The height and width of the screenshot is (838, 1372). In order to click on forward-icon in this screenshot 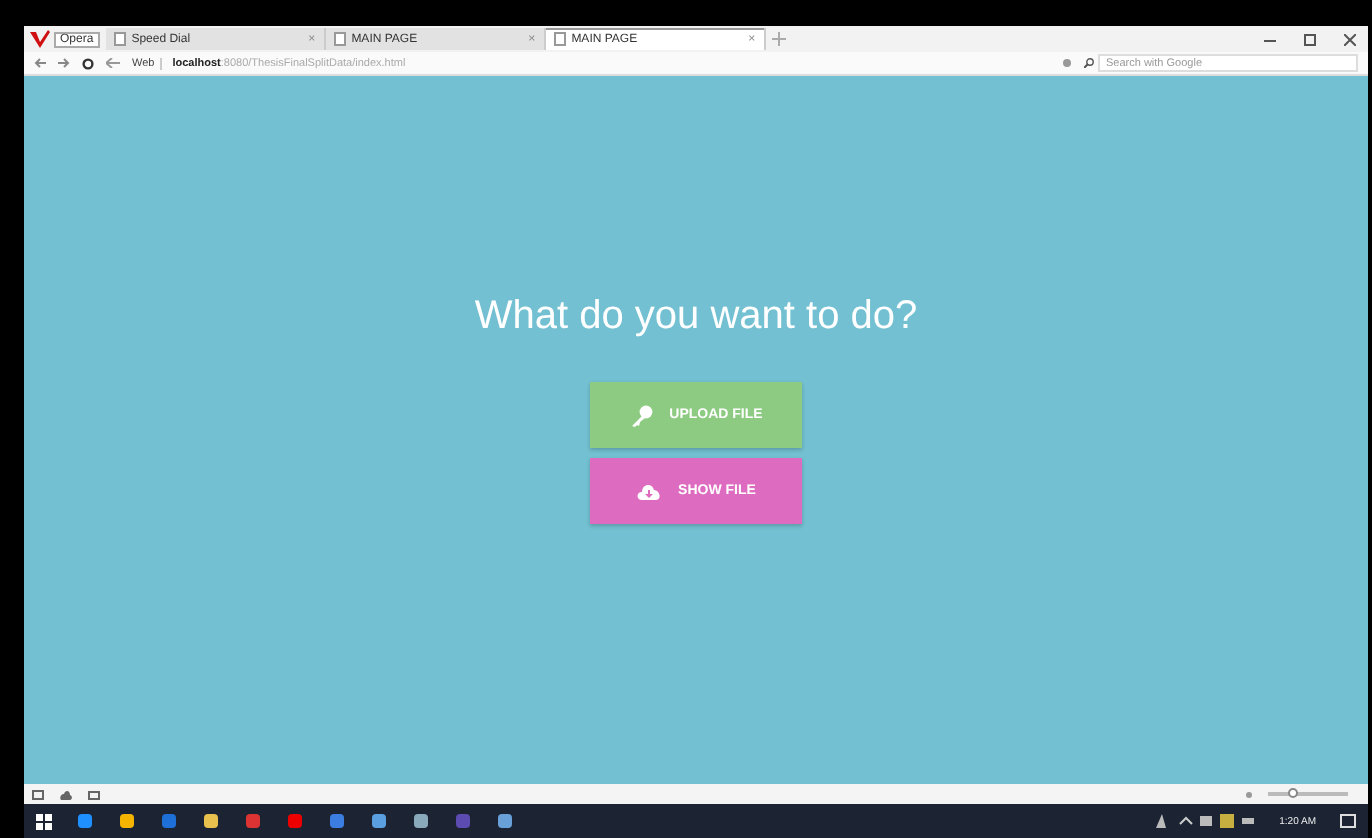, I will do `click(64, 63)`.